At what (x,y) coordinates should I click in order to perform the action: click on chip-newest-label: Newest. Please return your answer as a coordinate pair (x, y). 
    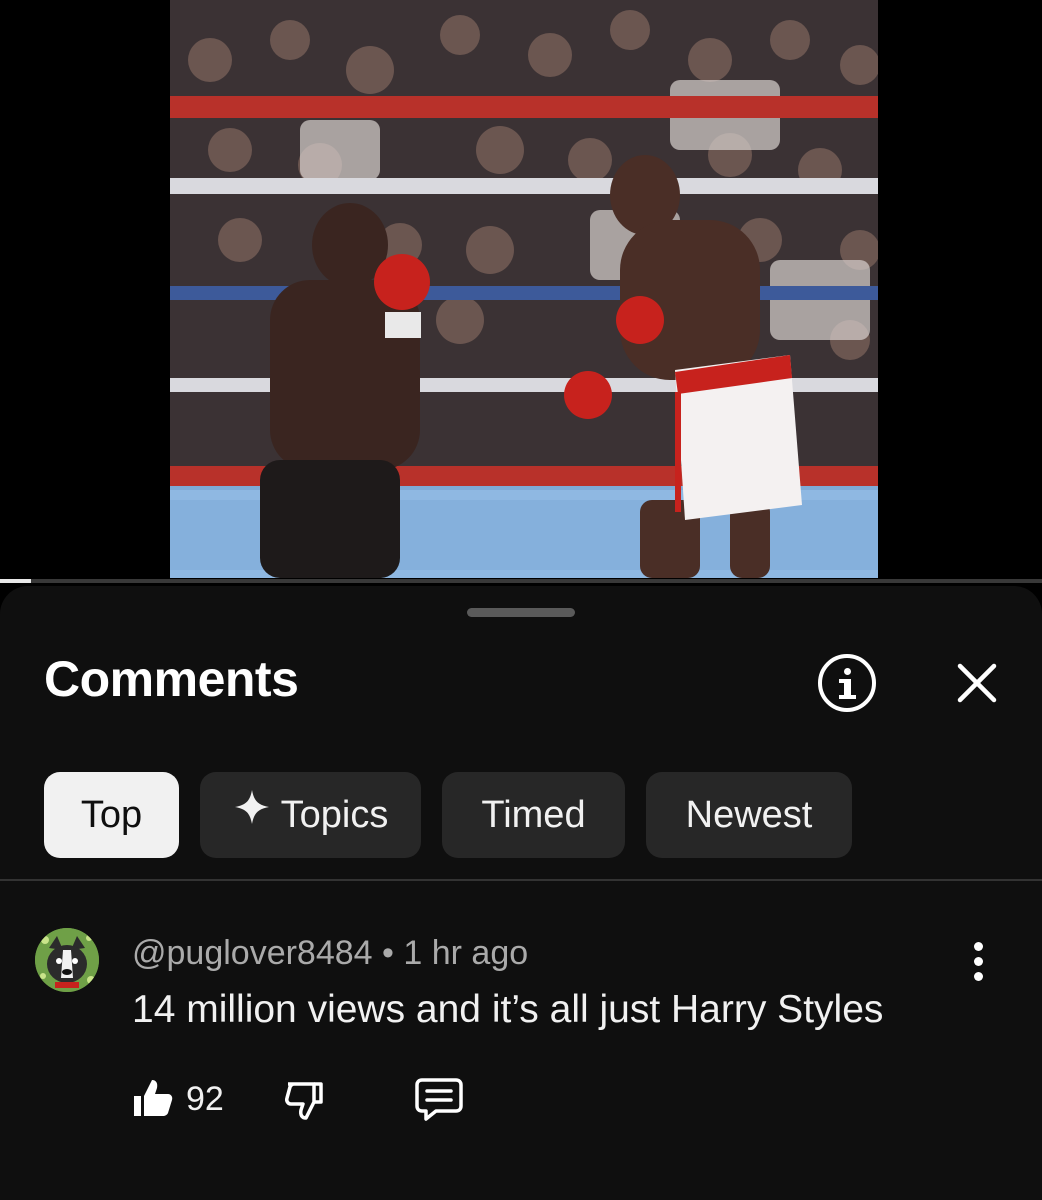
    Looking at the image, I should click on (749, 815).